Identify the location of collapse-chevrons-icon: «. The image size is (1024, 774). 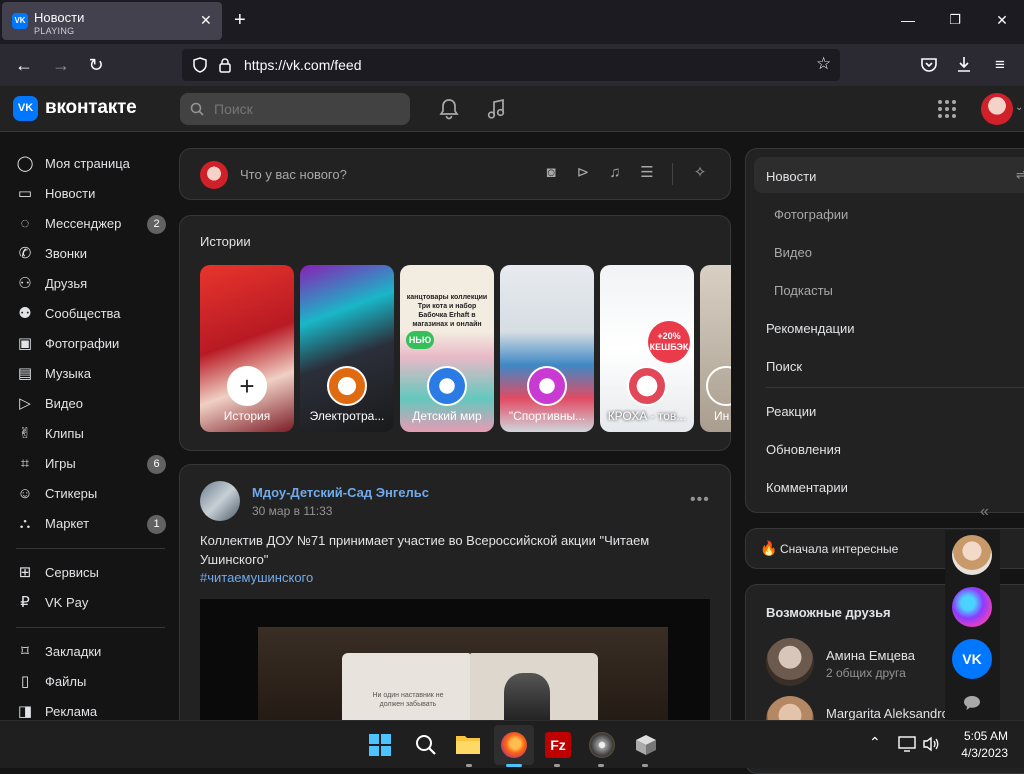
(984, 512).